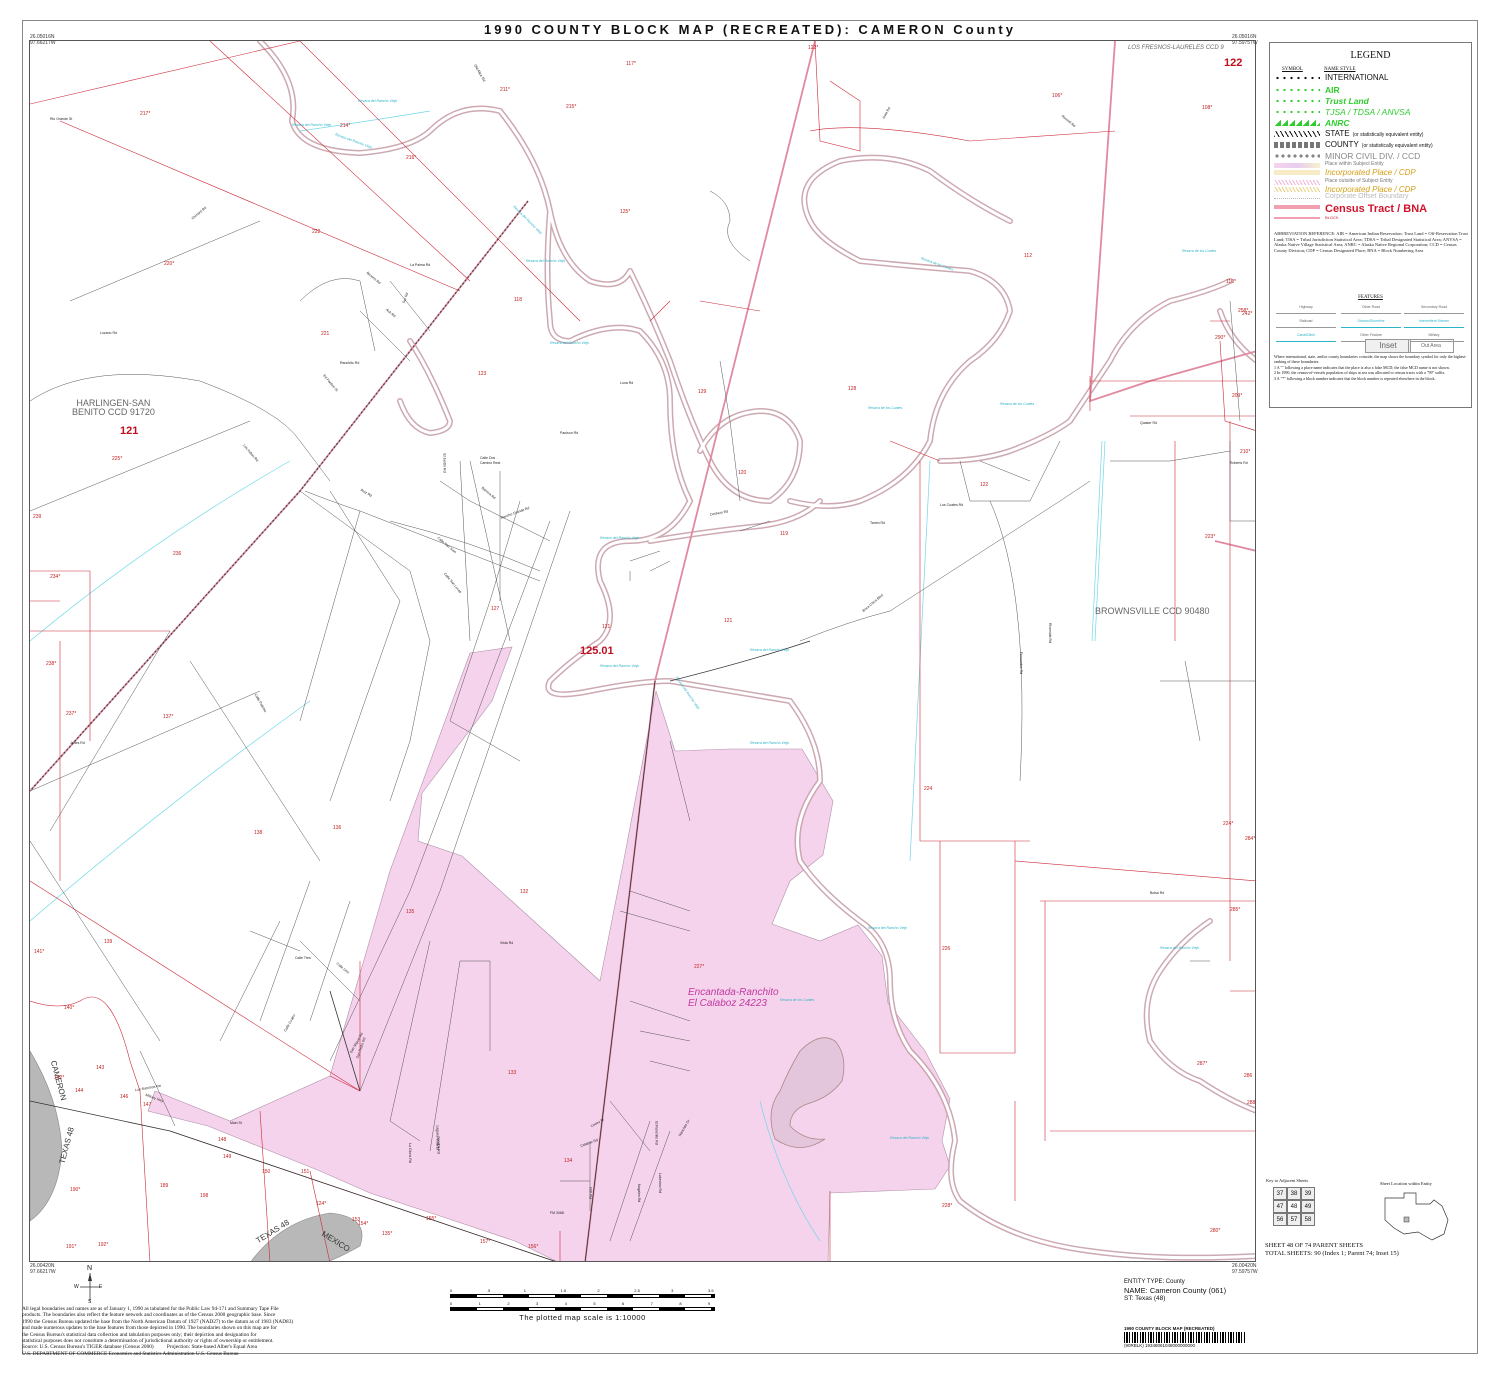  Describe the element at coordinates (75, 1190) in the screenshot. I see `block-number: 190*` at that location.